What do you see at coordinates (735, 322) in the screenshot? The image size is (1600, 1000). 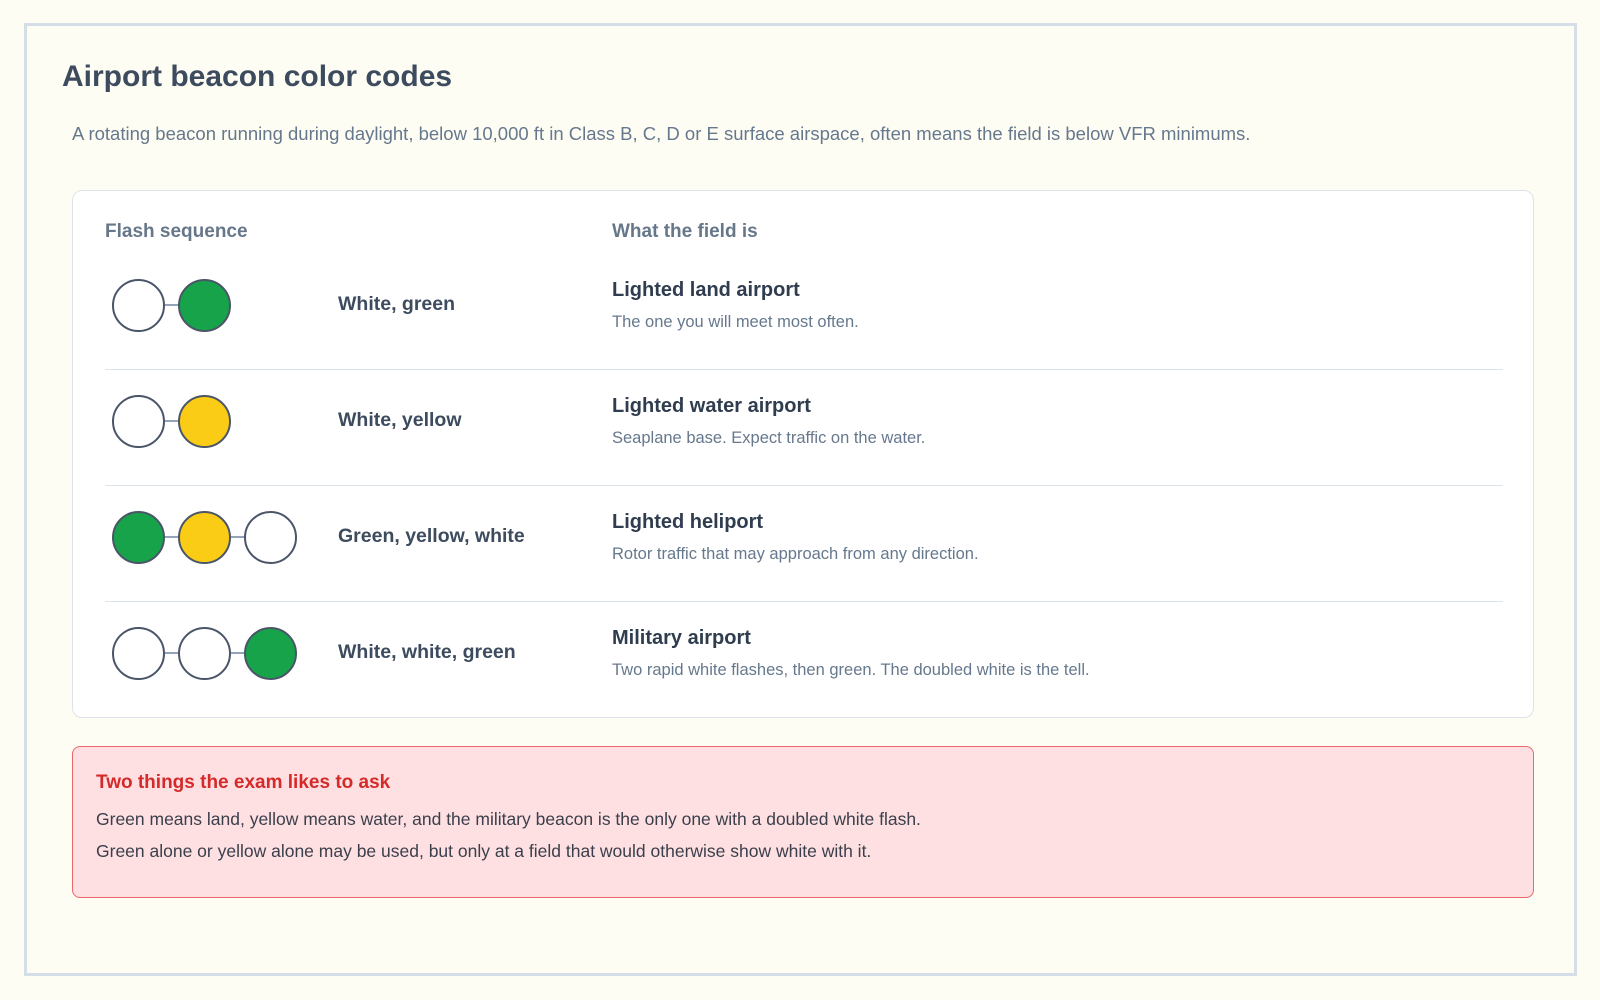 I see `field-type-description: The one you will meet most often.` at bounding box center [735, 322].